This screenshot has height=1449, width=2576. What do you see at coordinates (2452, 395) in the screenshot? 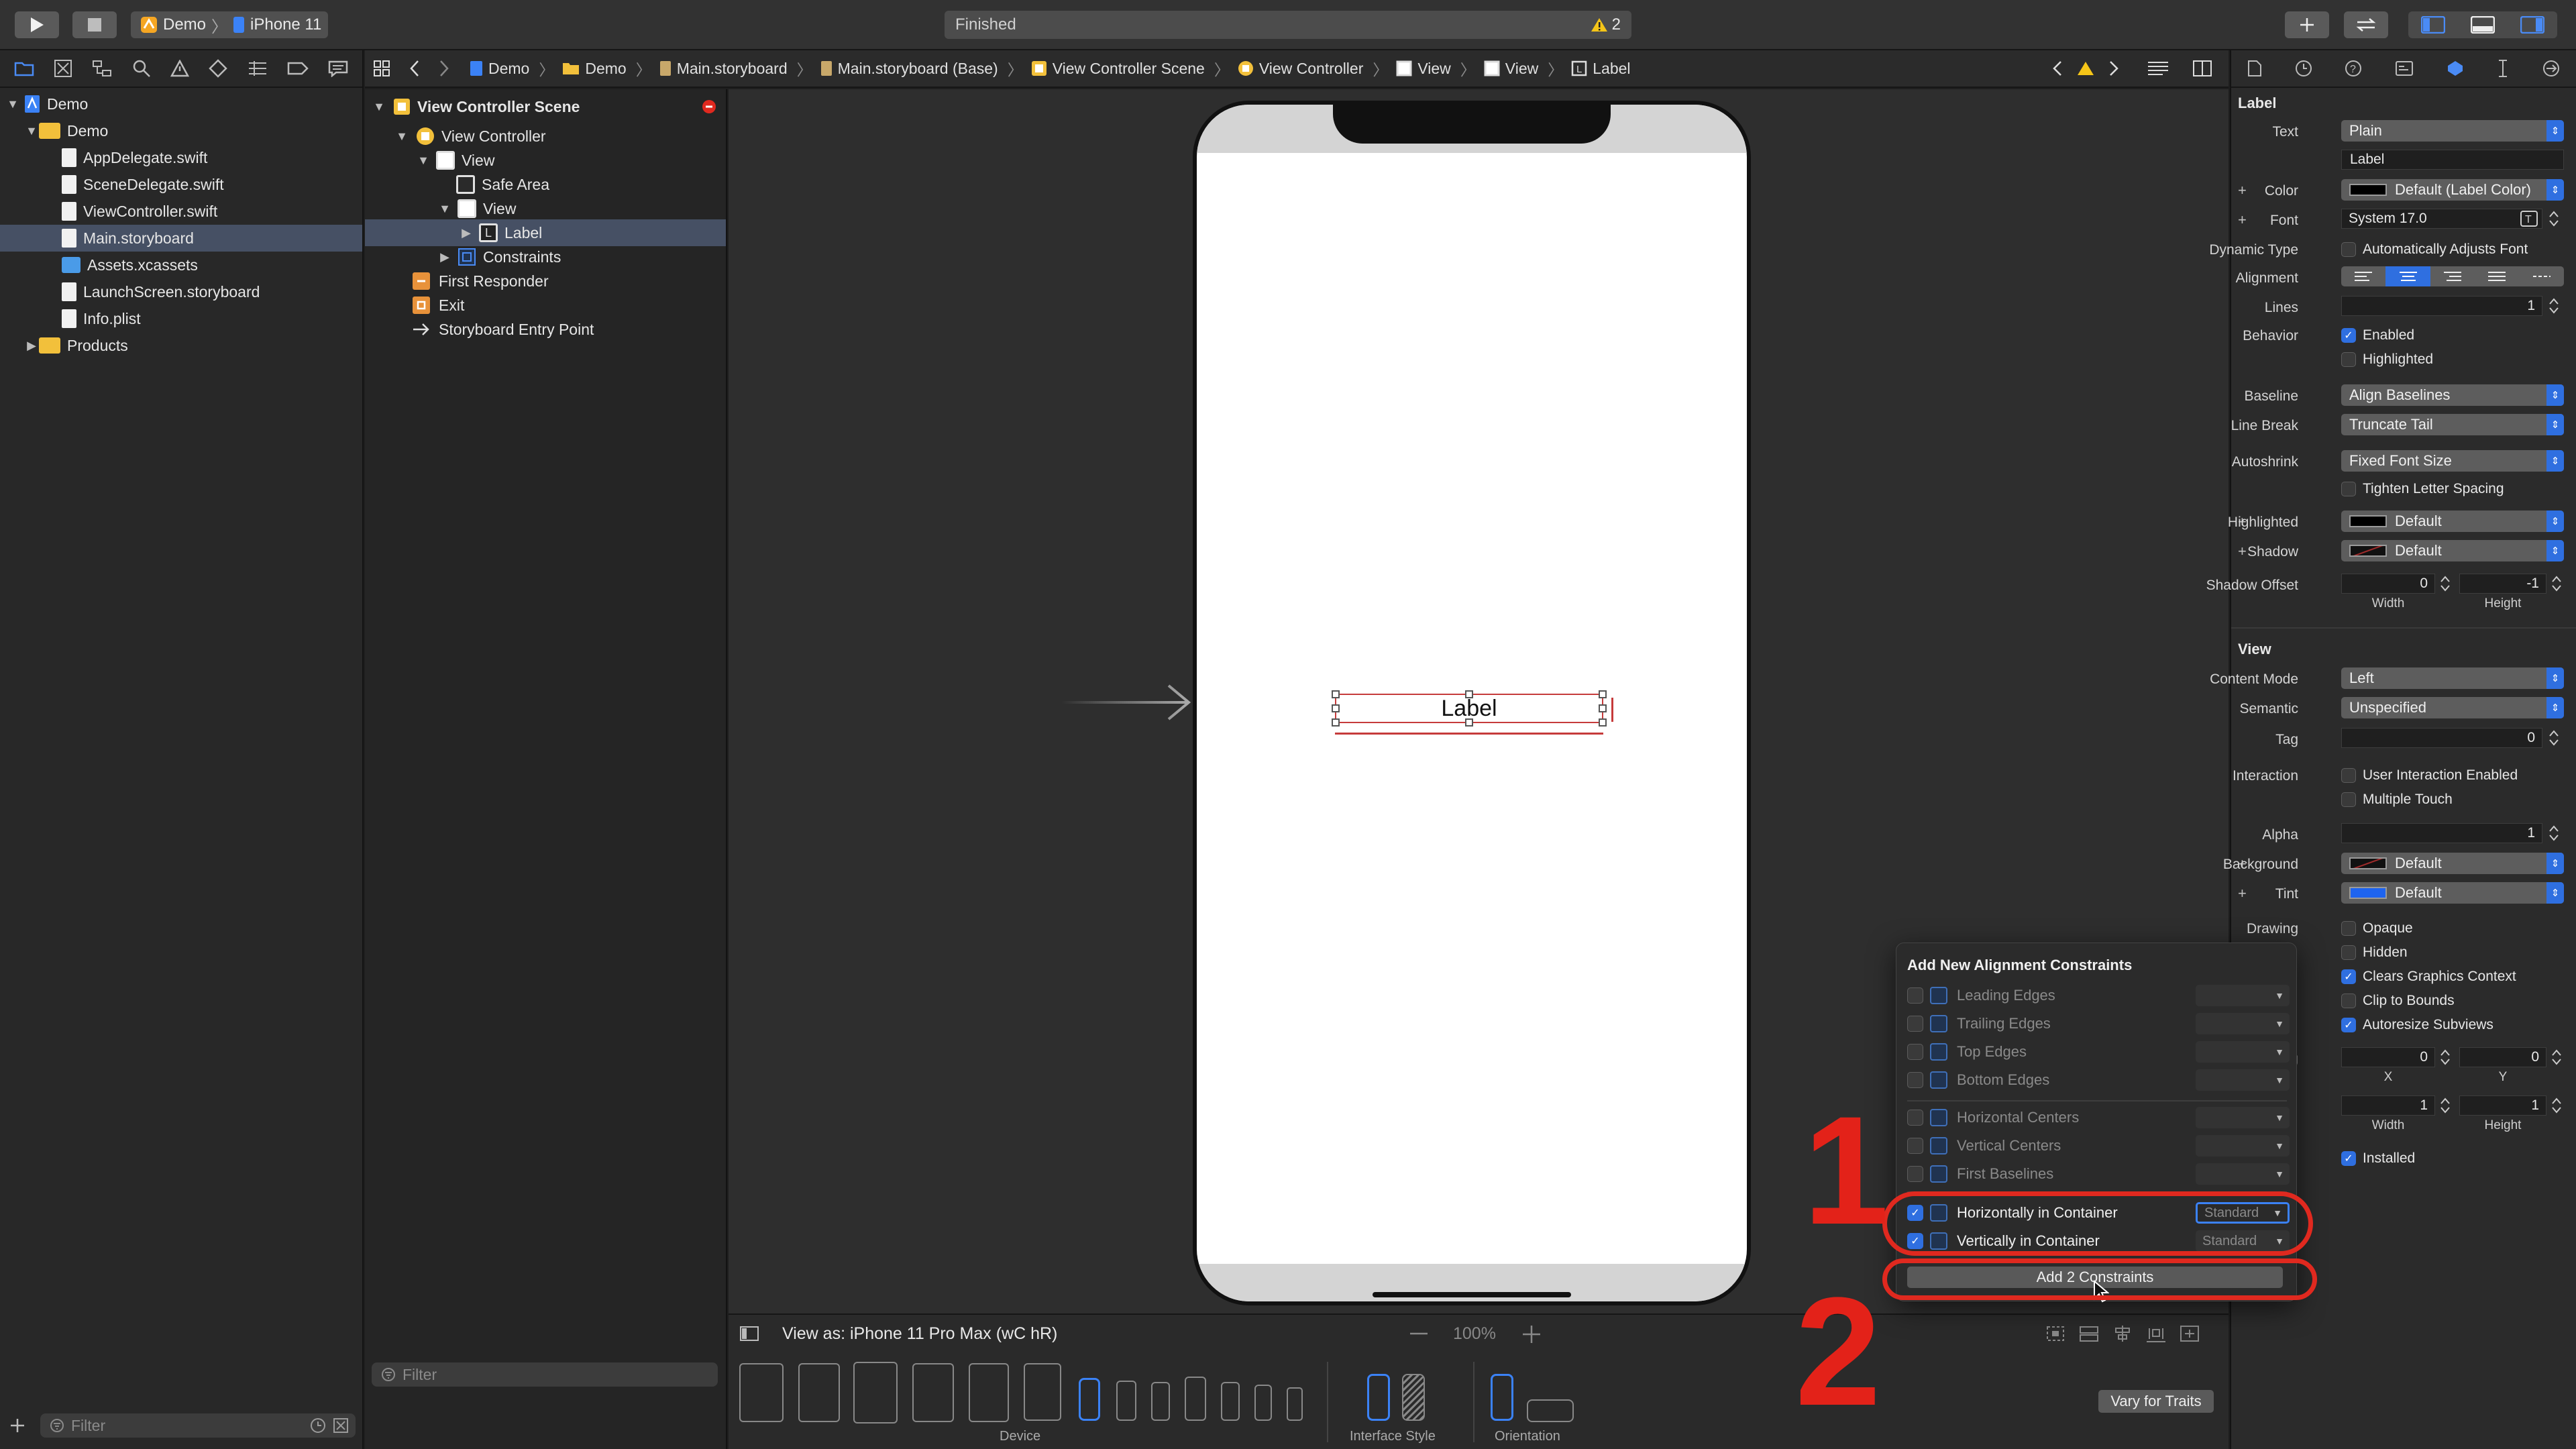
I see `baseline-popup: Align Baselines ⇕` at bounding box center [2452, 395].